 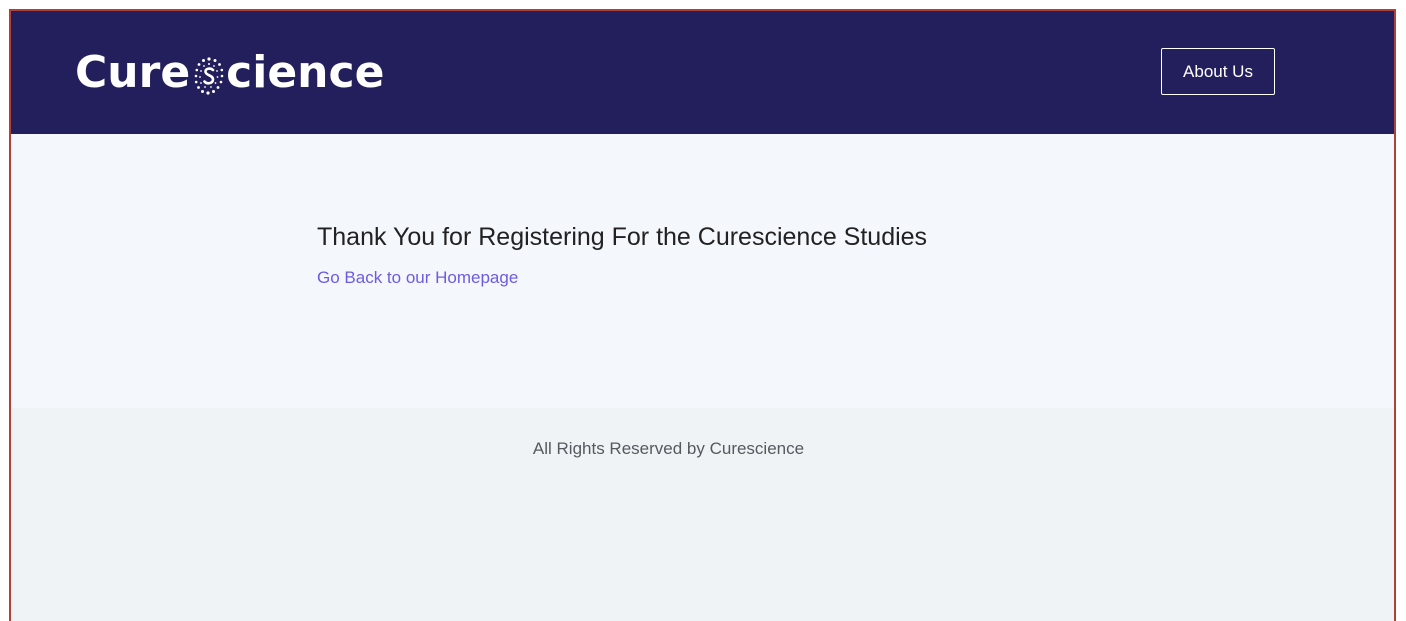 I want to click on logo-text-cience: cience, so click(x=305, y=72).